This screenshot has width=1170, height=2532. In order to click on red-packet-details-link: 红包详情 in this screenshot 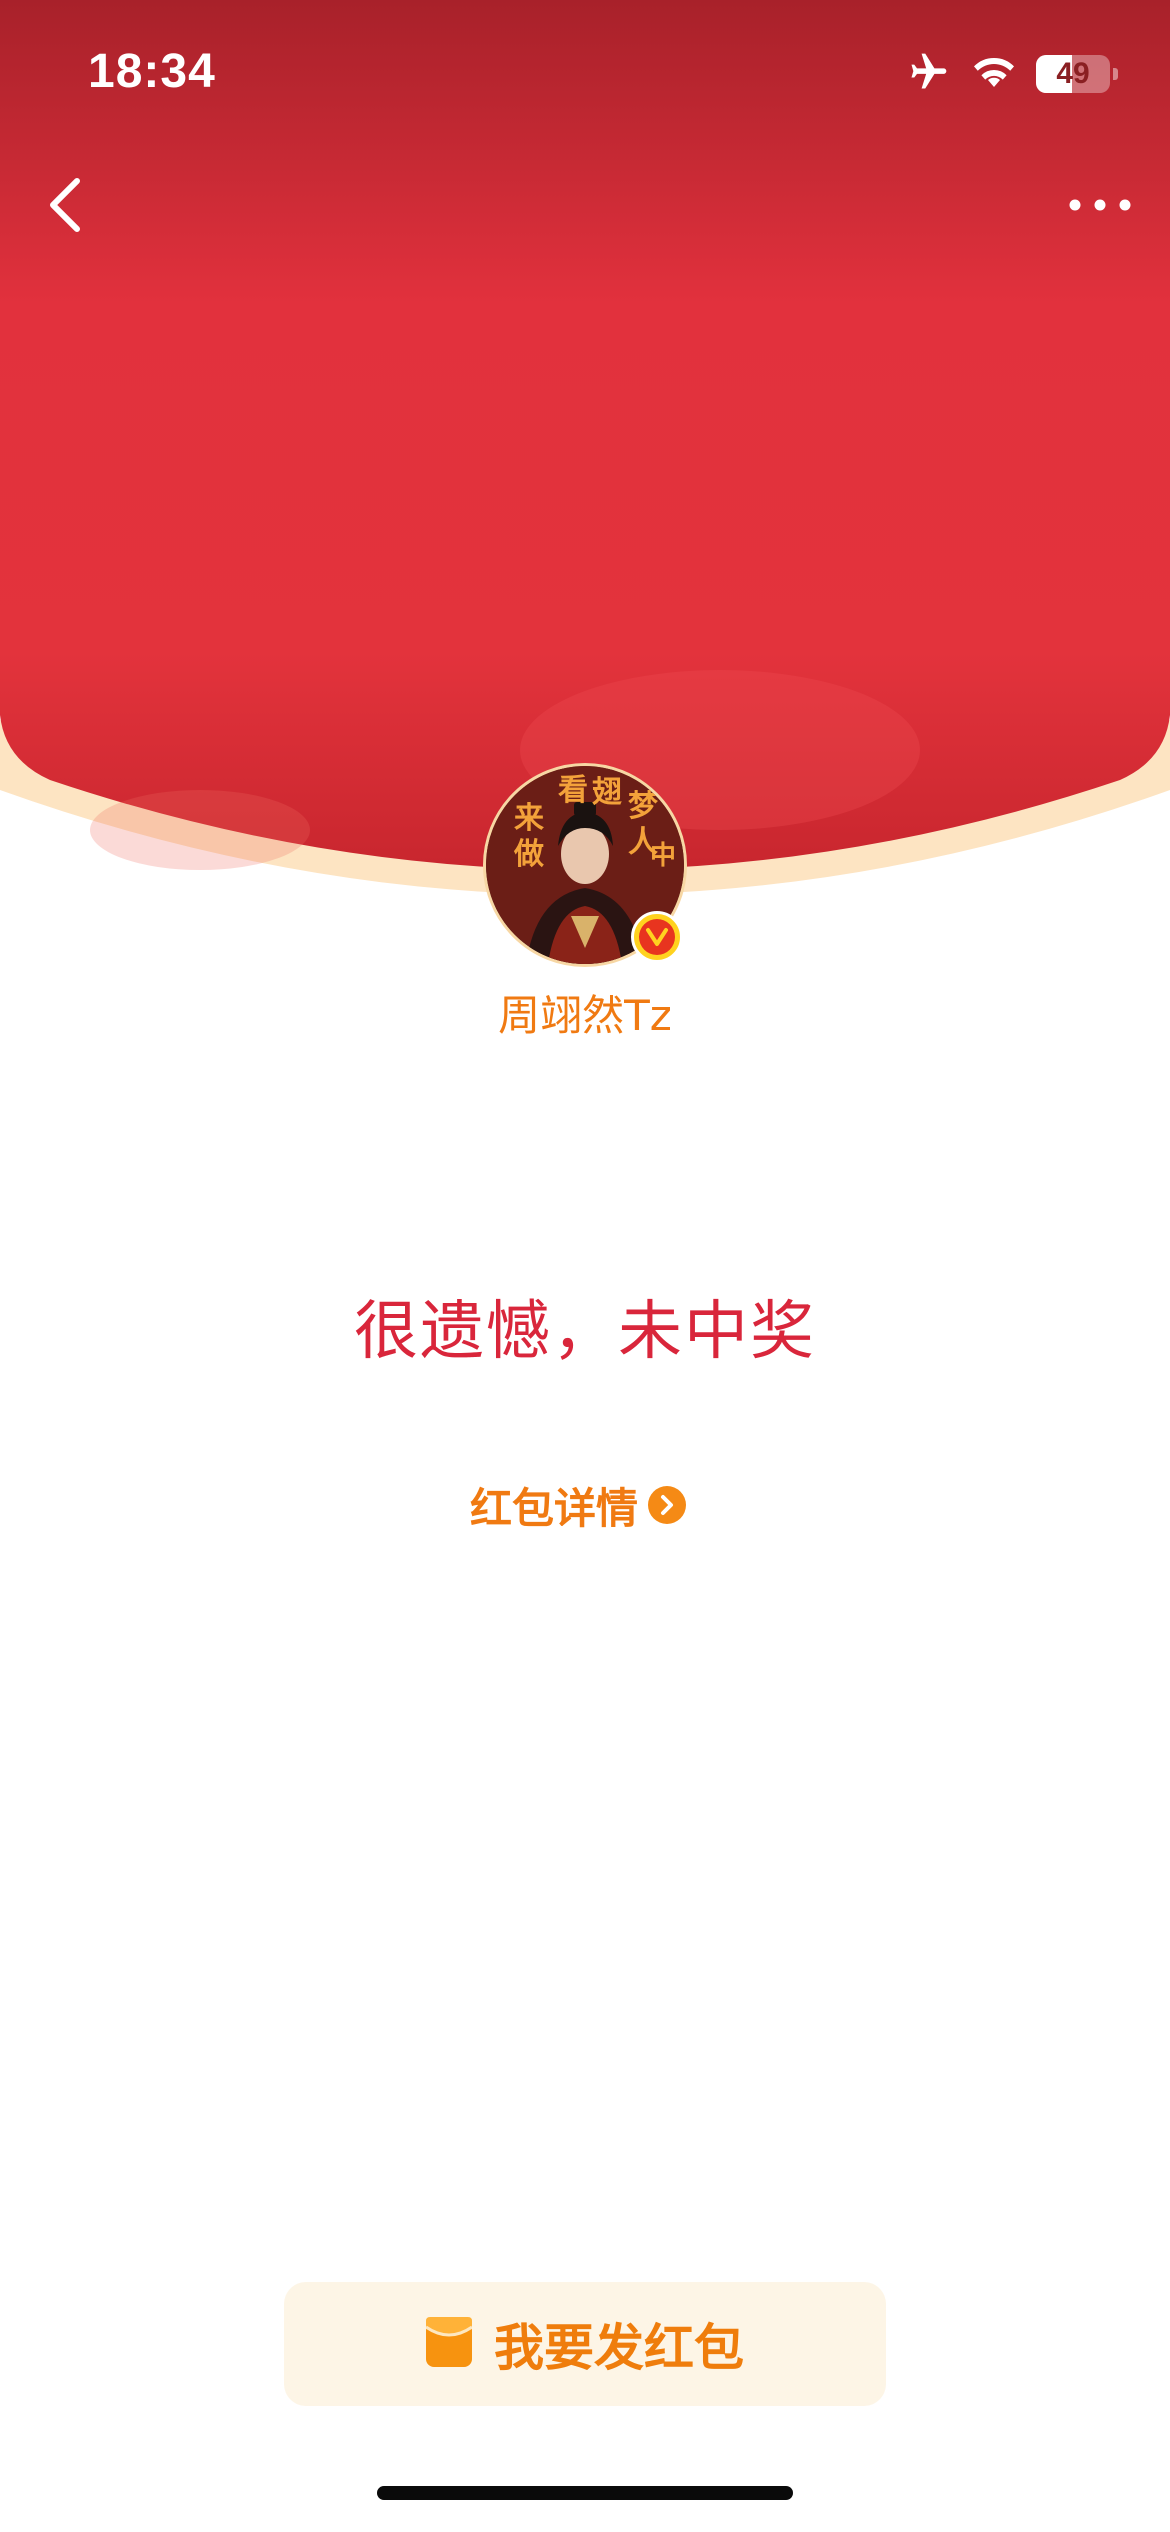, I will do `click(585, 1505)`.